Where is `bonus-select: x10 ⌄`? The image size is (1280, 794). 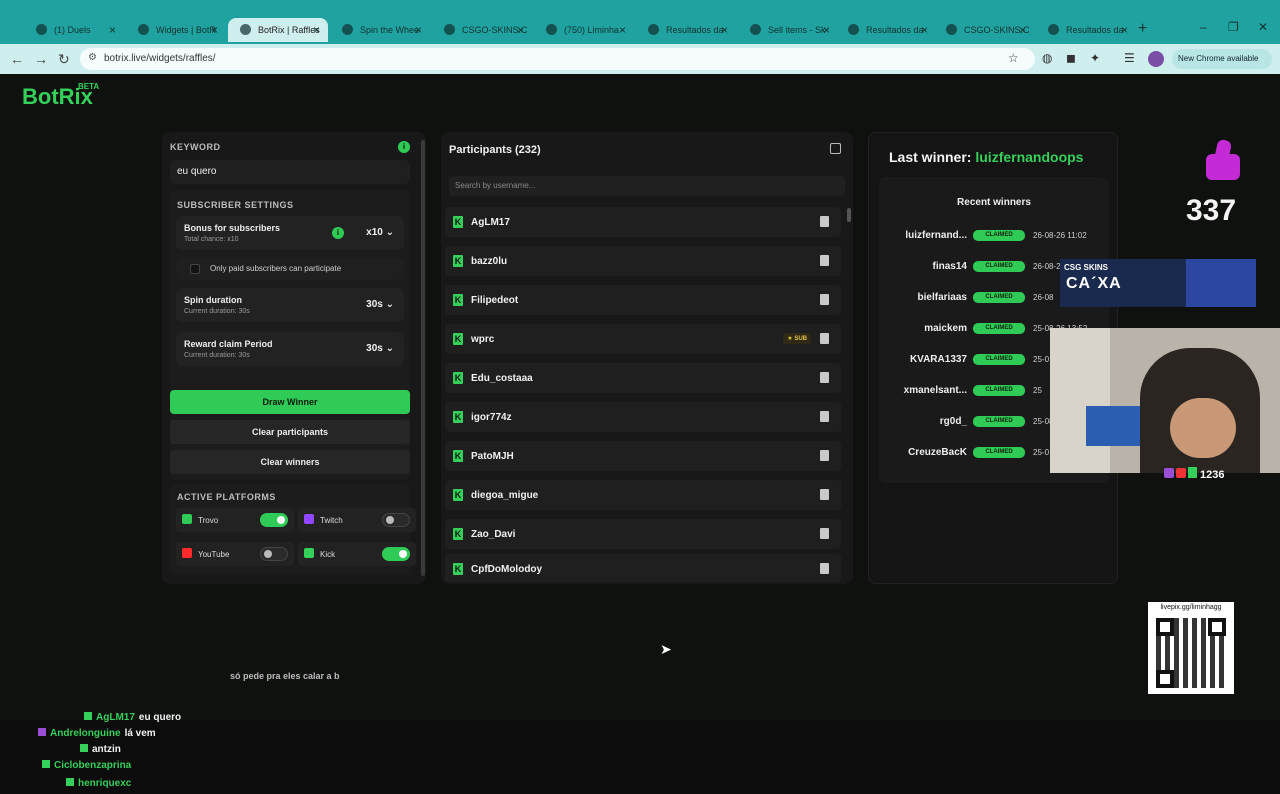
bonus-select: x10 ⌄ is located at coordinates (380, 232).